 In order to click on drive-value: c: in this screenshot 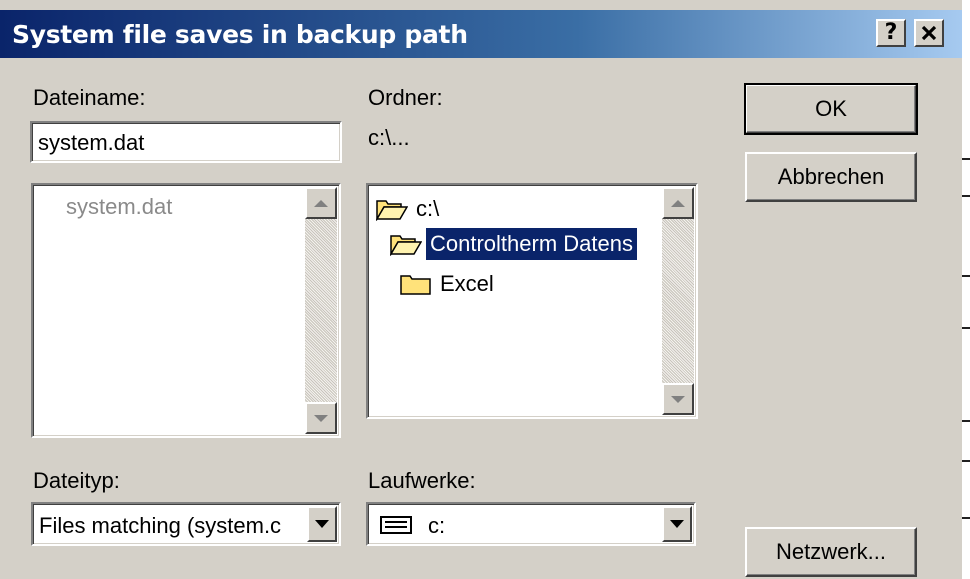, I will do `click(437, 525)`.